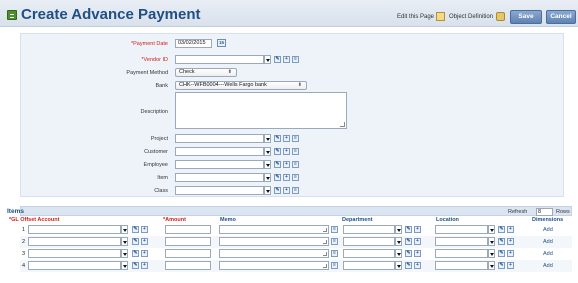 The height and width of the screenshot is (283, 578). Describe the element at coordinates (261, 110) in the screenshot. I see `description-textarea` at that location.